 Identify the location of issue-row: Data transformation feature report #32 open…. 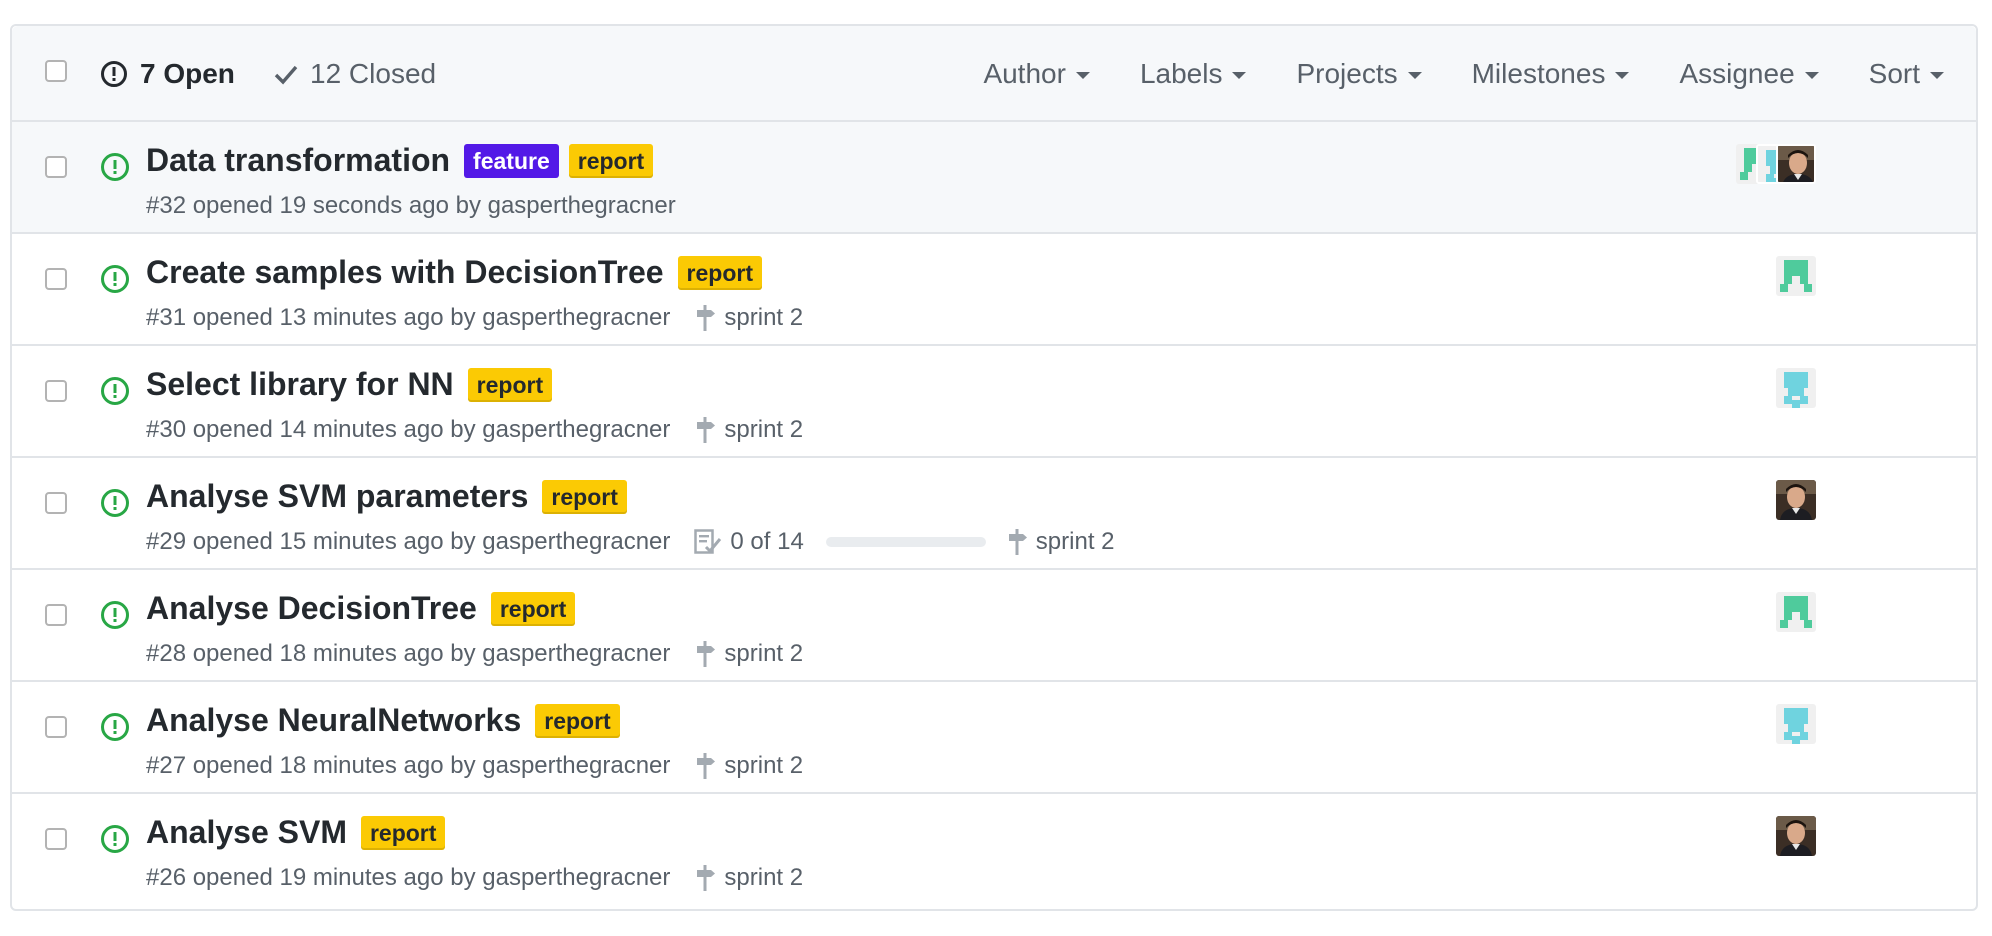
(994, 178).